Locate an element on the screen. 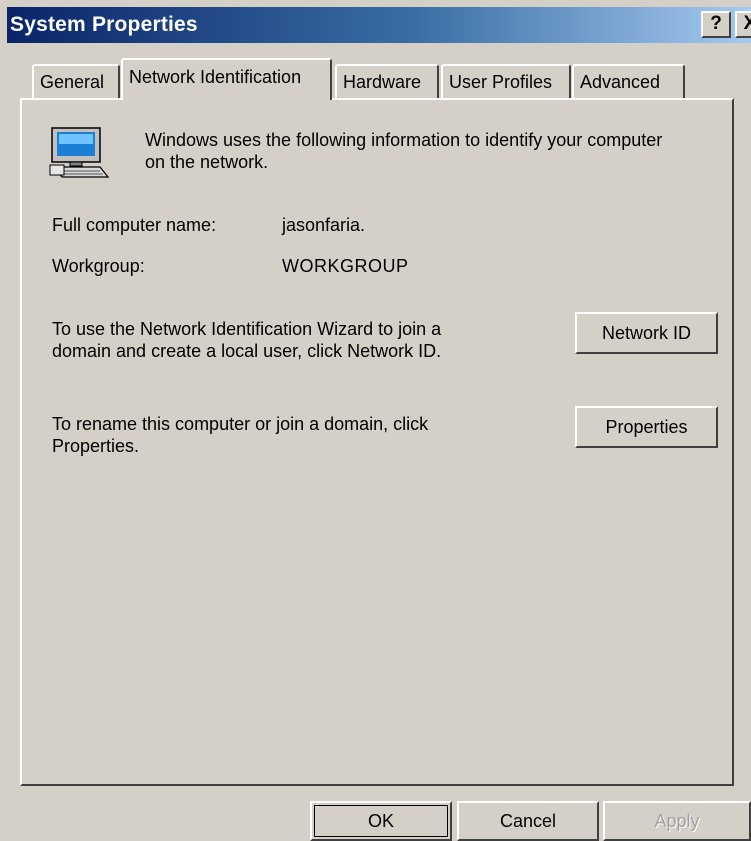 Image resolution: width=751 pixels, height=841 pixels. tab-user-profiles: User Profiles is located at coordinates (506, 81).